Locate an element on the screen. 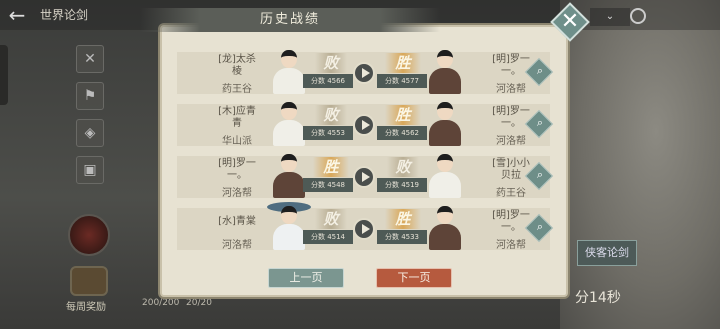 This screenshot has width=720, height=329. left-result: 胜 is located at coordinates (331, 167).